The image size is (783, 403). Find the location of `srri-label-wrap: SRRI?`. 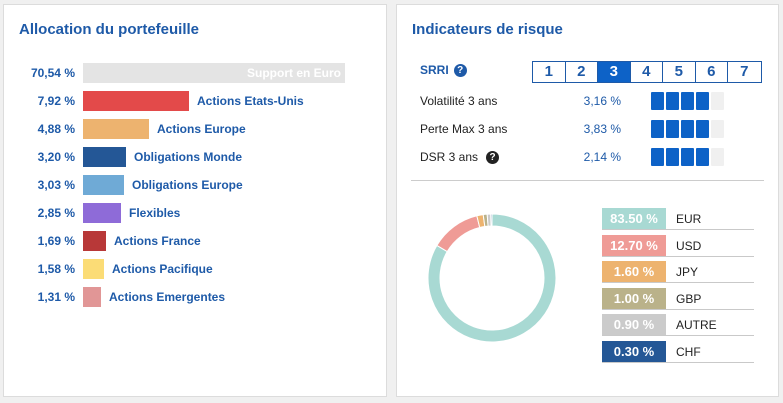

srri-label-wrap: SRRI? is located at coordinates (443, 70).